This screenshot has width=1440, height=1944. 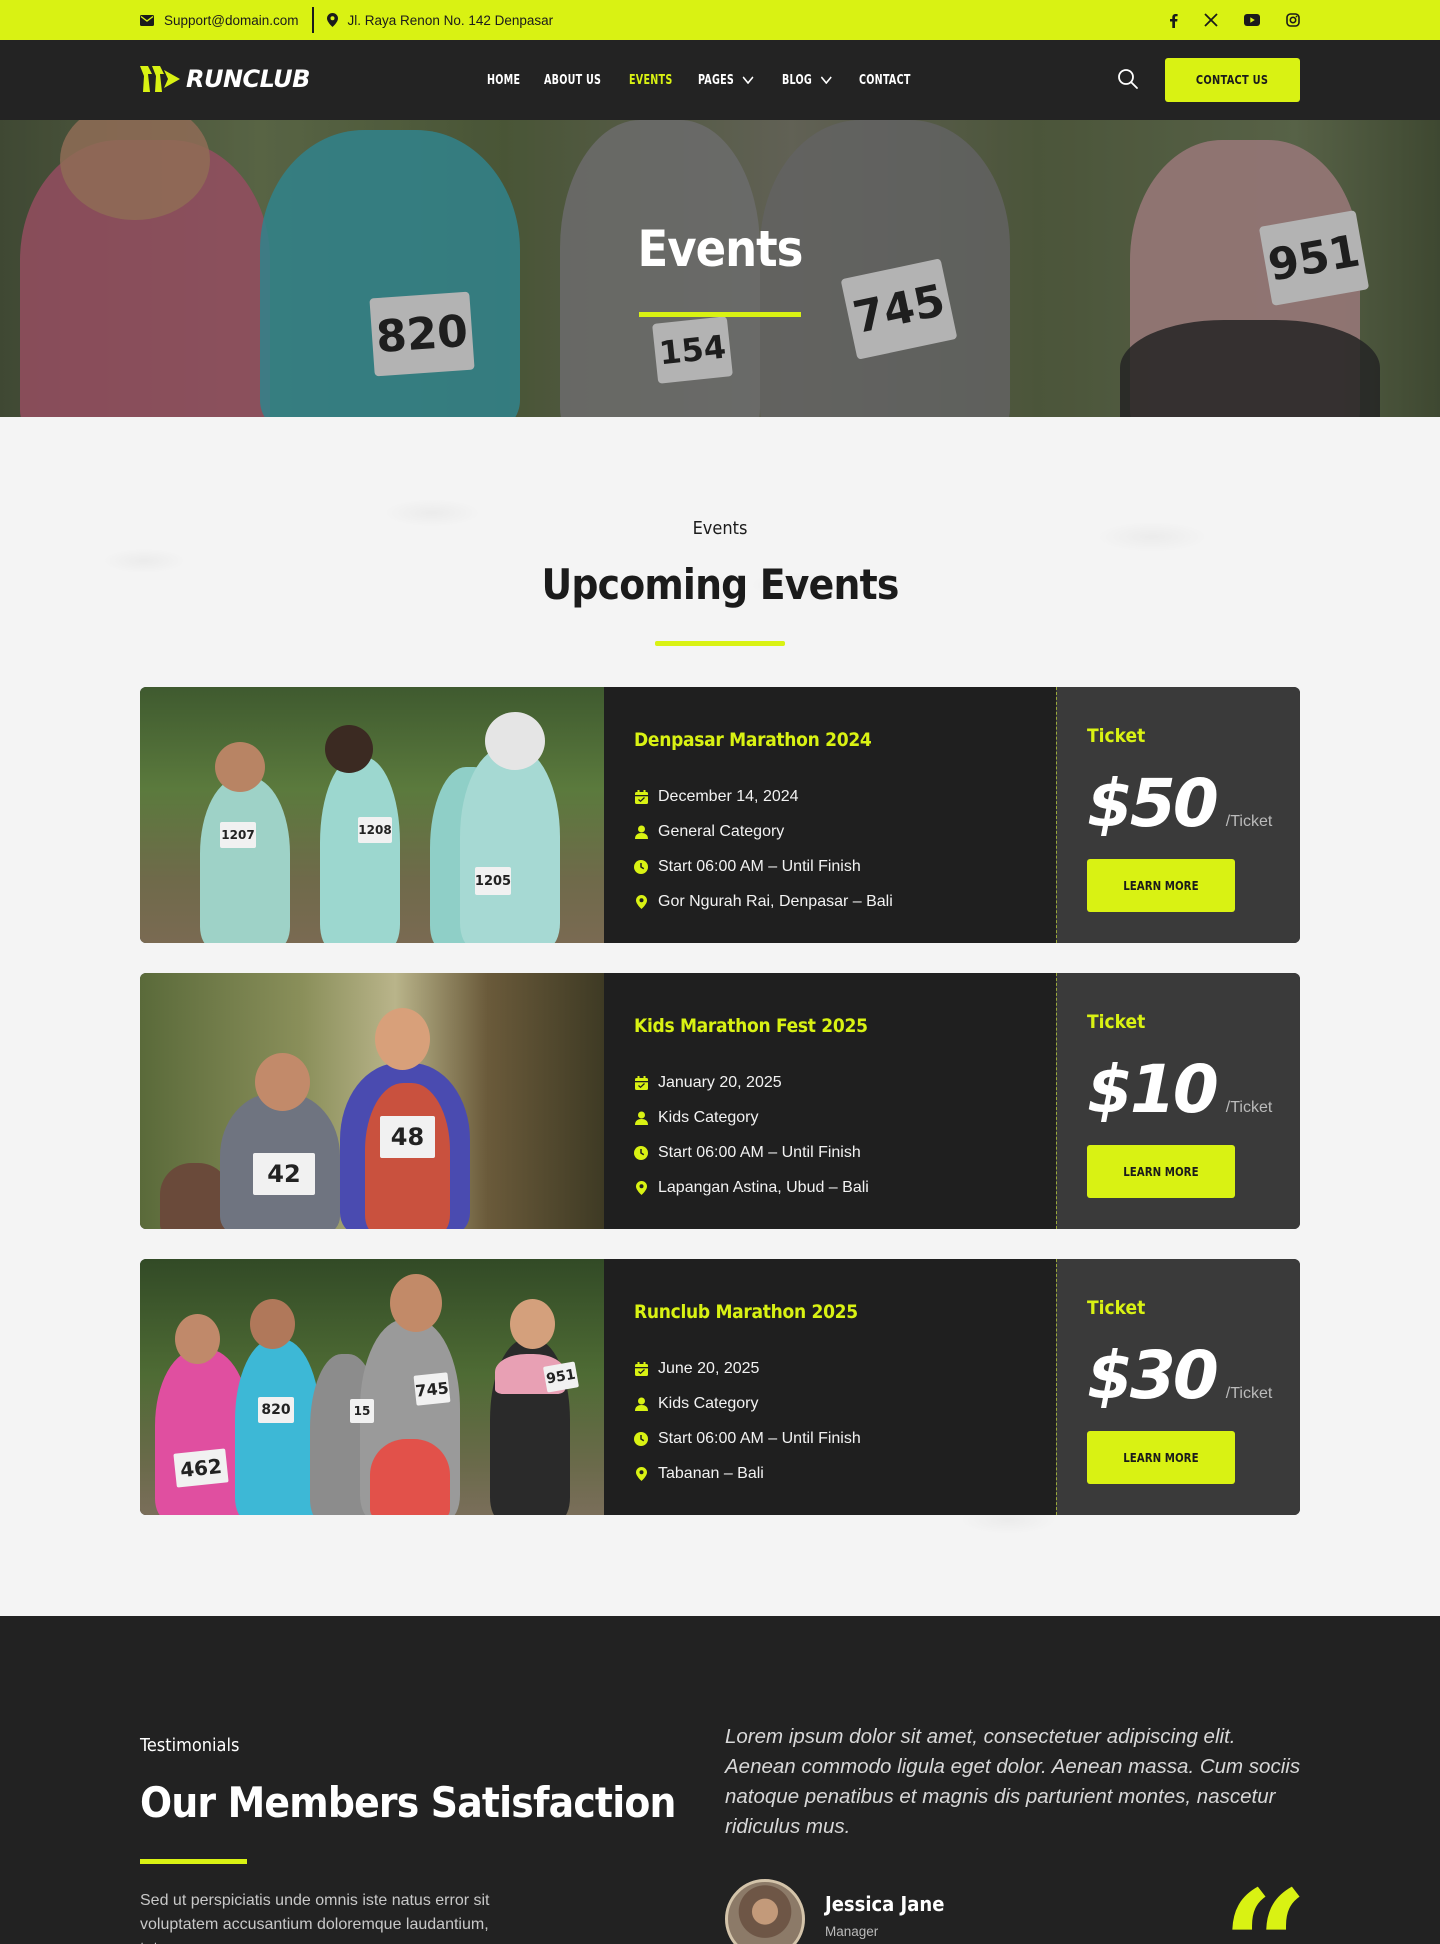 I want to click on event-category-row: Kids Category, so click(x=747, y=1403).